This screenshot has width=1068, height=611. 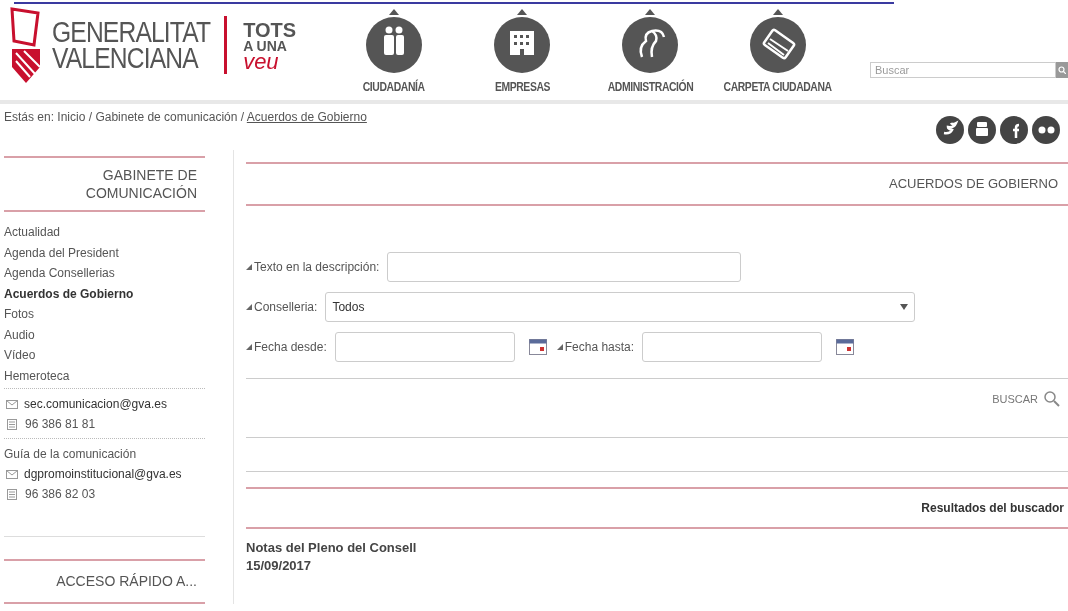 I want to click on flickr-icon, so click(x=1046, y=130).